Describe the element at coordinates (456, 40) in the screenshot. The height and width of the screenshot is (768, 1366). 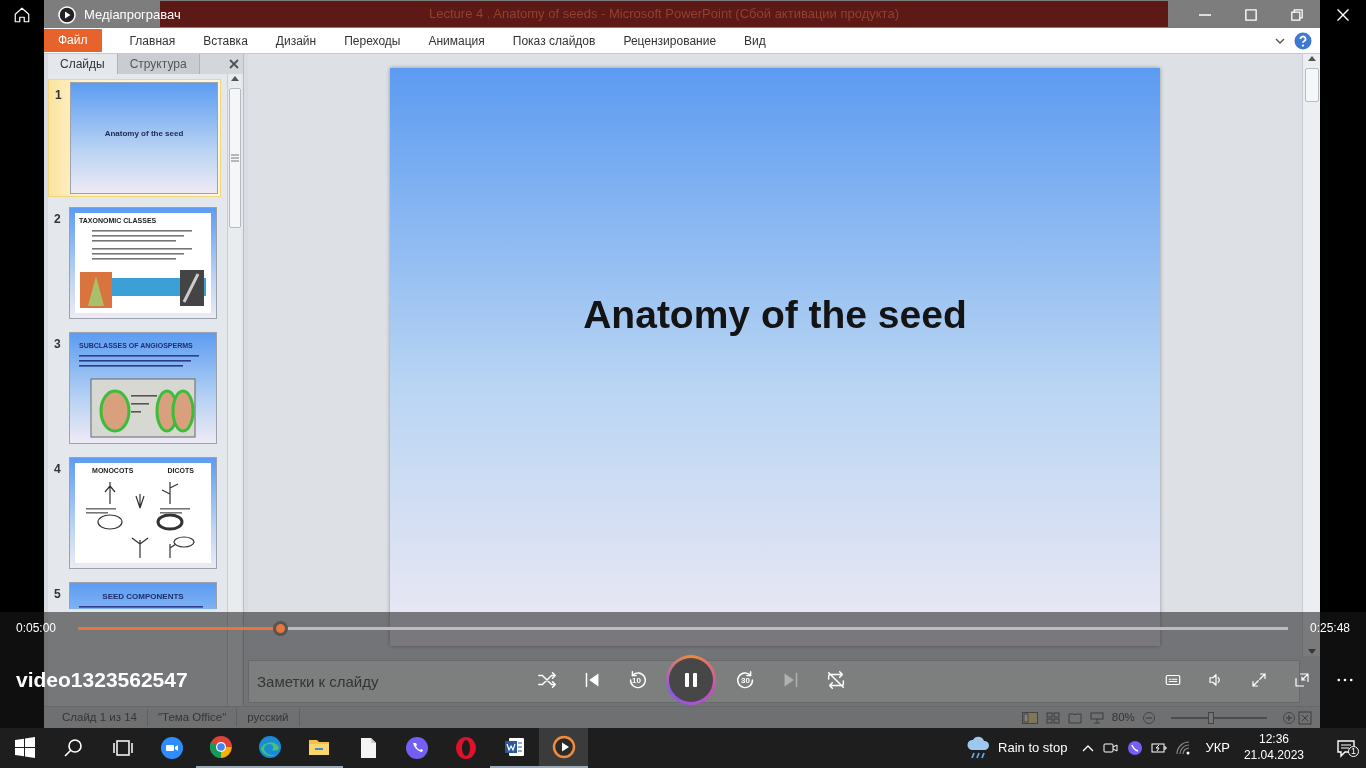
I see `ribbon-tab: Анимация` at that location.